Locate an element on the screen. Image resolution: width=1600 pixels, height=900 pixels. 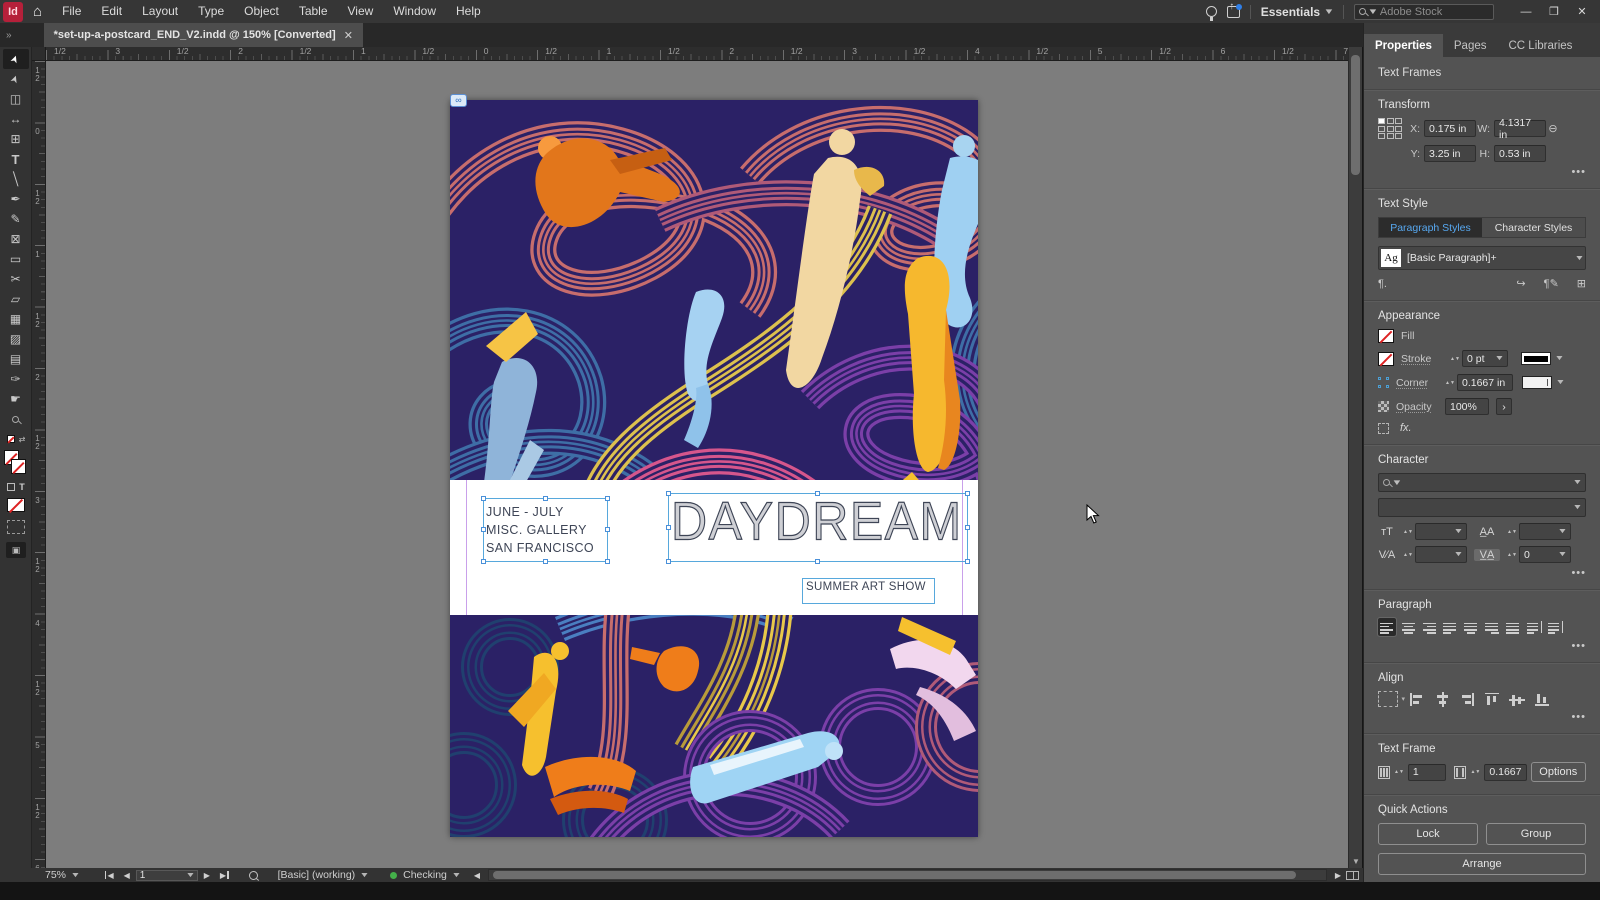
horizontal-scrollbar is located at coordinates (907, 875).